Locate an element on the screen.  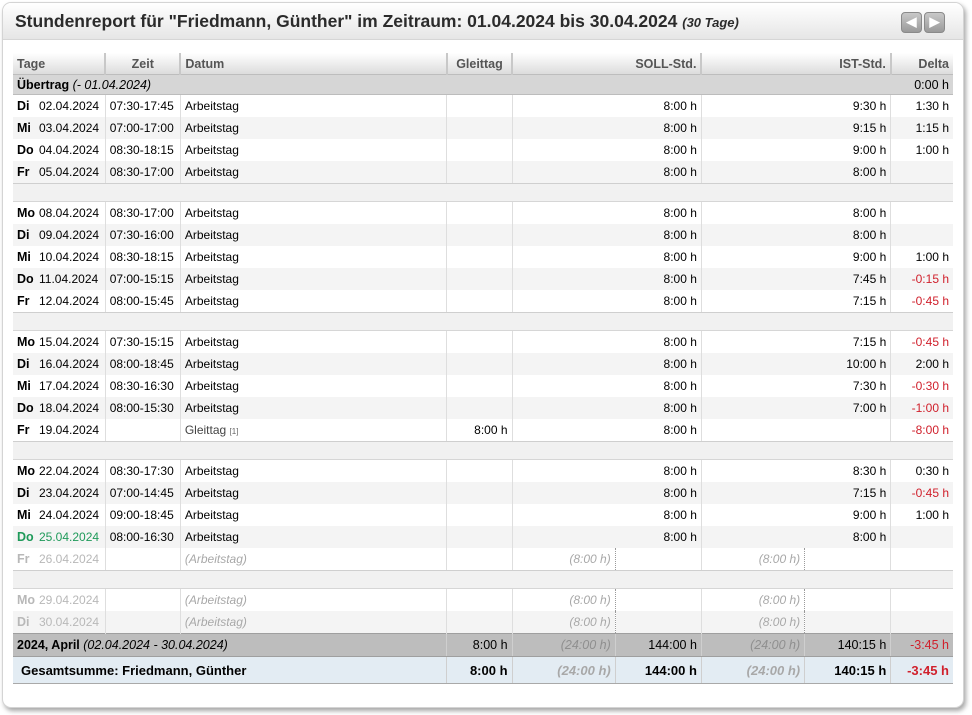
delta-cell: 1:30 h is located at coordinates (921, 105).